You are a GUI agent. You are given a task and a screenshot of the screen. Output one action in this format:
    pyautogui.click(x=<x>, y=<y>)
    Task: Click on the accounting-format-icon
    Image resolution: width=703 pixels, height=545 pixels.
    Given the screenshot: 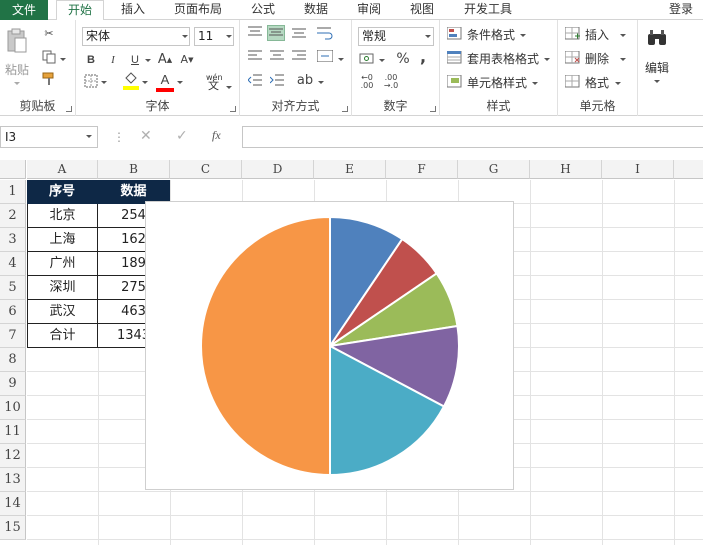 What is the action you would take?
    pyautogui.click(x=367, y=60)
    